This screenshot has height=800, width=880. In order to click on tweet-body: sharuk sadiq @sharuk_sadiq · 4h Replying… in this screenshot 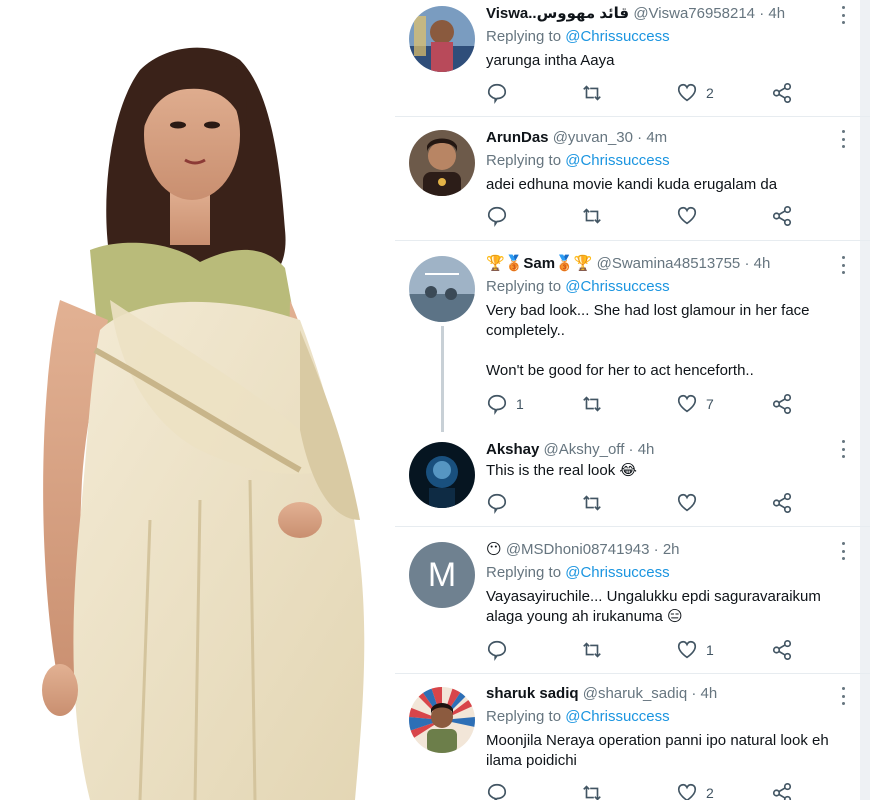, I will do `click(668, 727)`.